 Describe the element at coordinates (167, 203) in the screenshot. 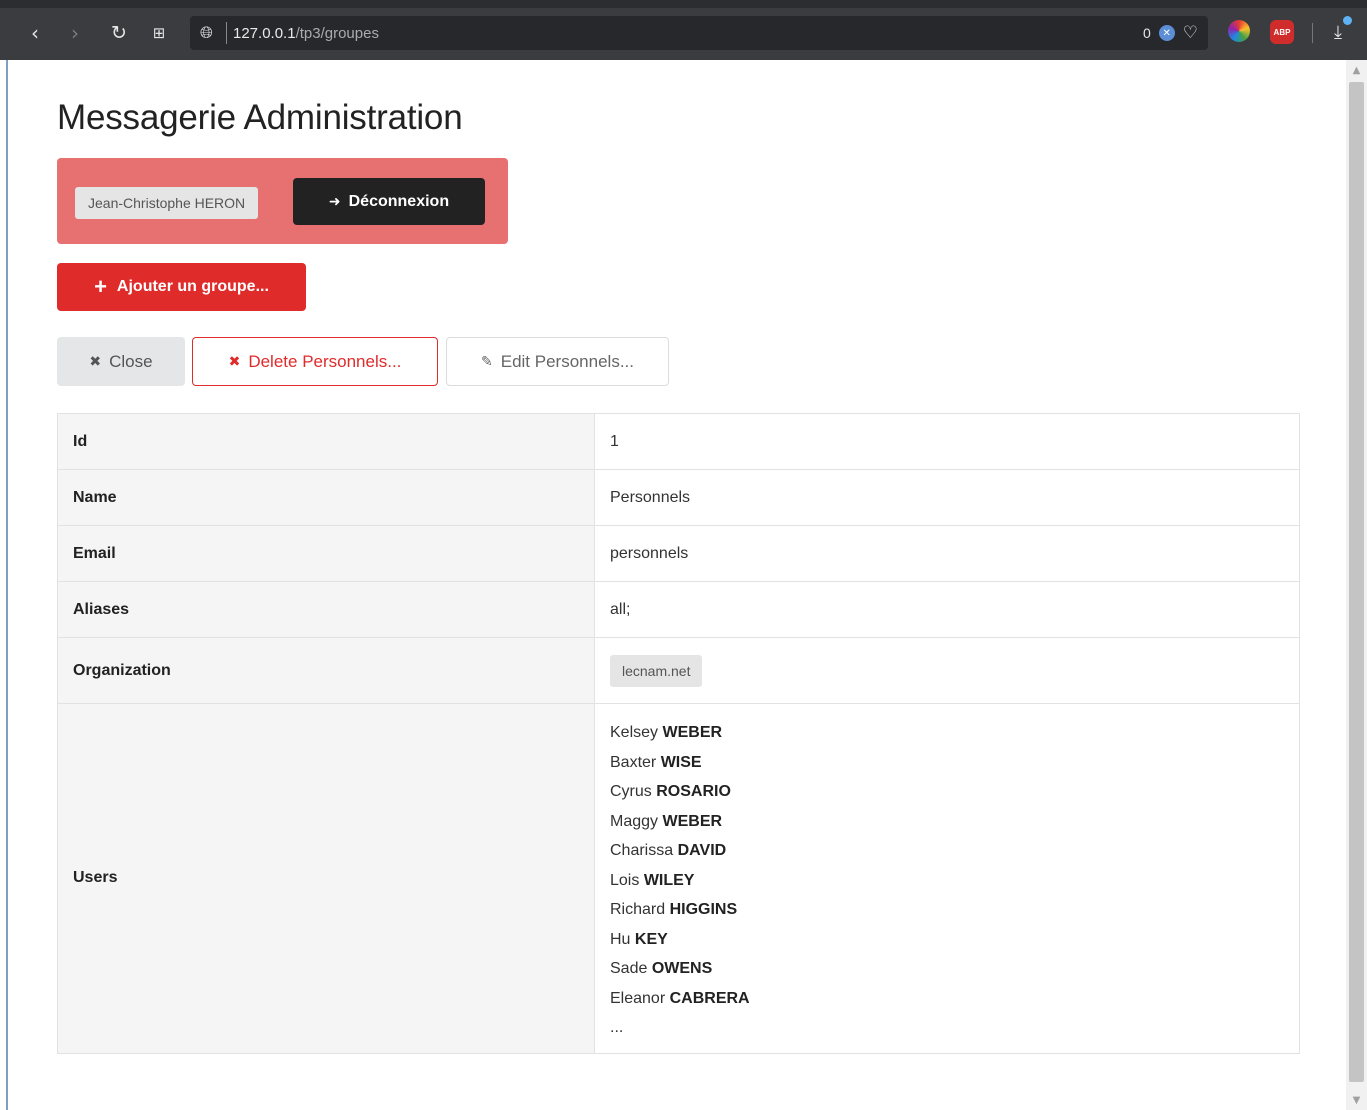

I see `current-user-badge: Jean-Christophe HERON` at that location.